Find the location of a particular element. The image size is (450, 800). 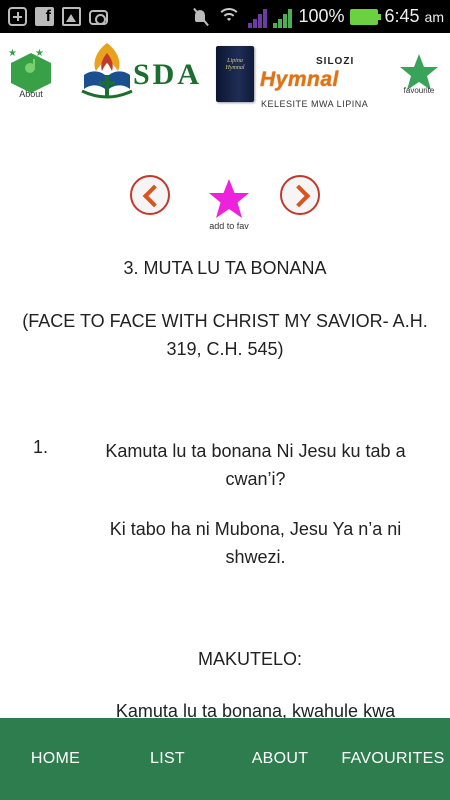

verse-number: 1. is located at coordinates (41, 447).